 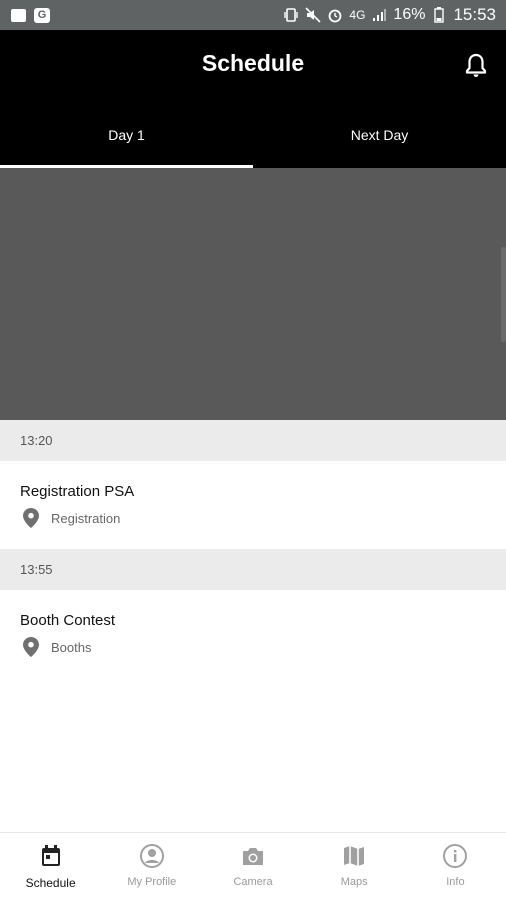 What do you see at coordinates (455, 856) in the screenshot?
I see `info-icon` at bounding box center [455, 856].